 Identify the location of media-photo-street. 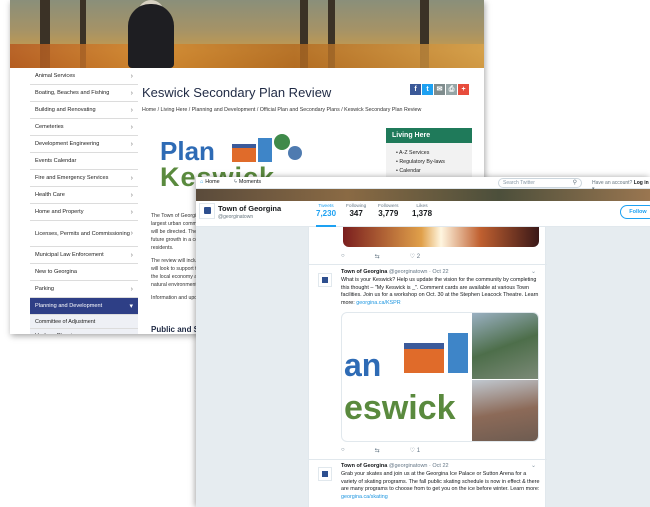
(505, 346).